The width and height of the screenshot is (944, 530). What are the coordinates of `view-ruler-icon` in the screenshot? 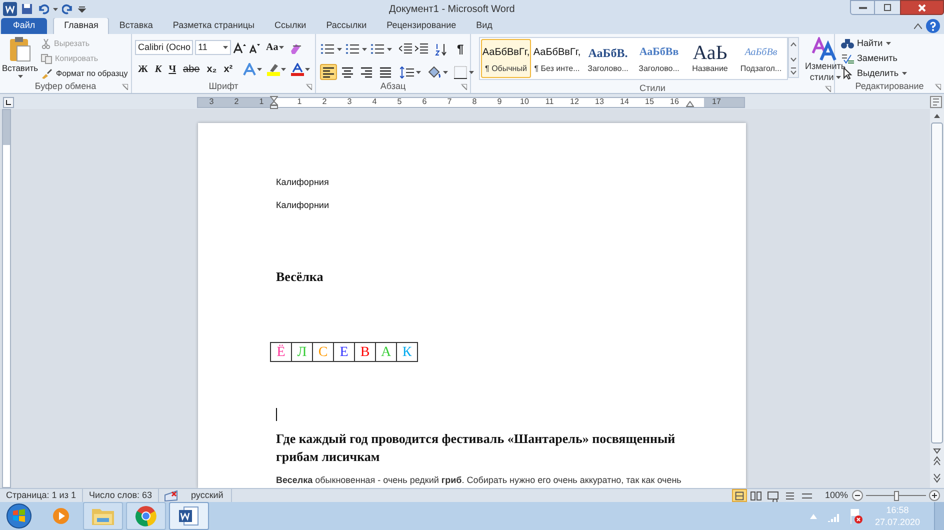 It's located at (936, 102).